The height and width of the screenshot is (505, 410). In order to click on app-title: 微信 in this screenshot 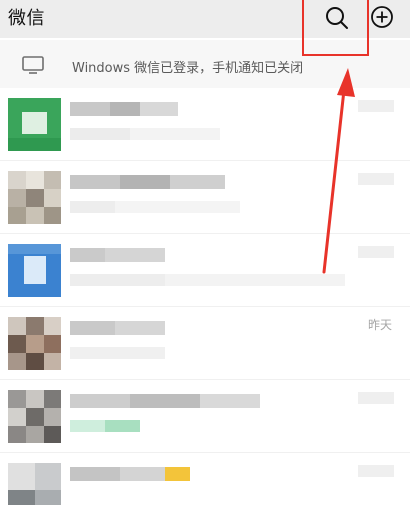, I will do `click(26, 18)`.